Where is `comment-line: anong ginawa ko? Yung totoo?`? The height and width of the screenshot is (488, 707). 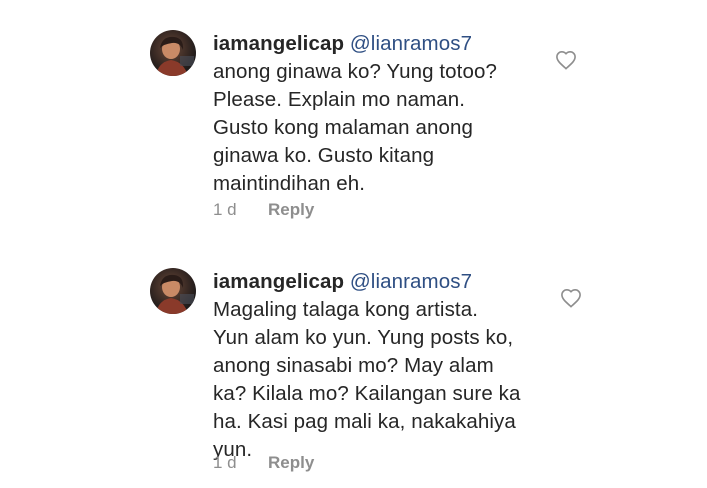
comment-line: anong ginawa ko? Yung totoo? is located at coordinates (355, 71).